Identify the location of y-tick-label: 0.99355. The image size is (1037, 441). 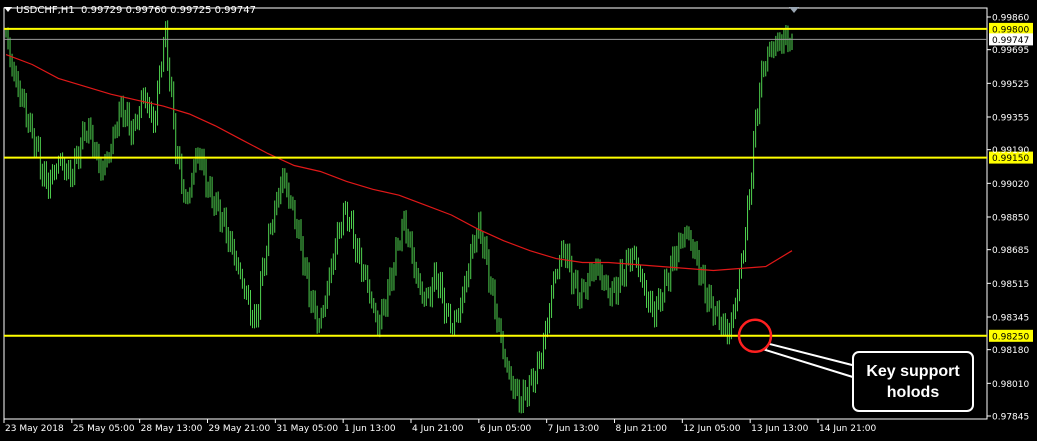
(1010, 118).